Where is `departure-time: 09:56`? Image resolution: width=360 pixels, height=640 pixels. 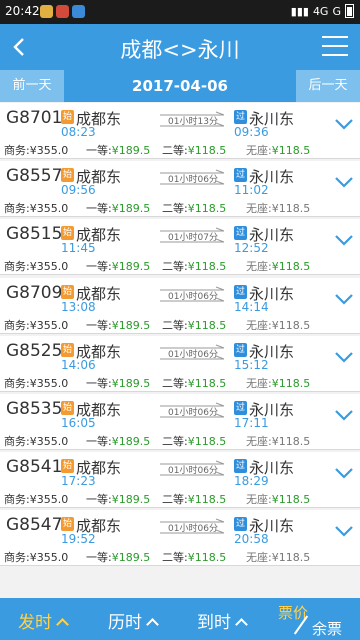 departure-time: 09:56 is located at coordinates (78, 190).